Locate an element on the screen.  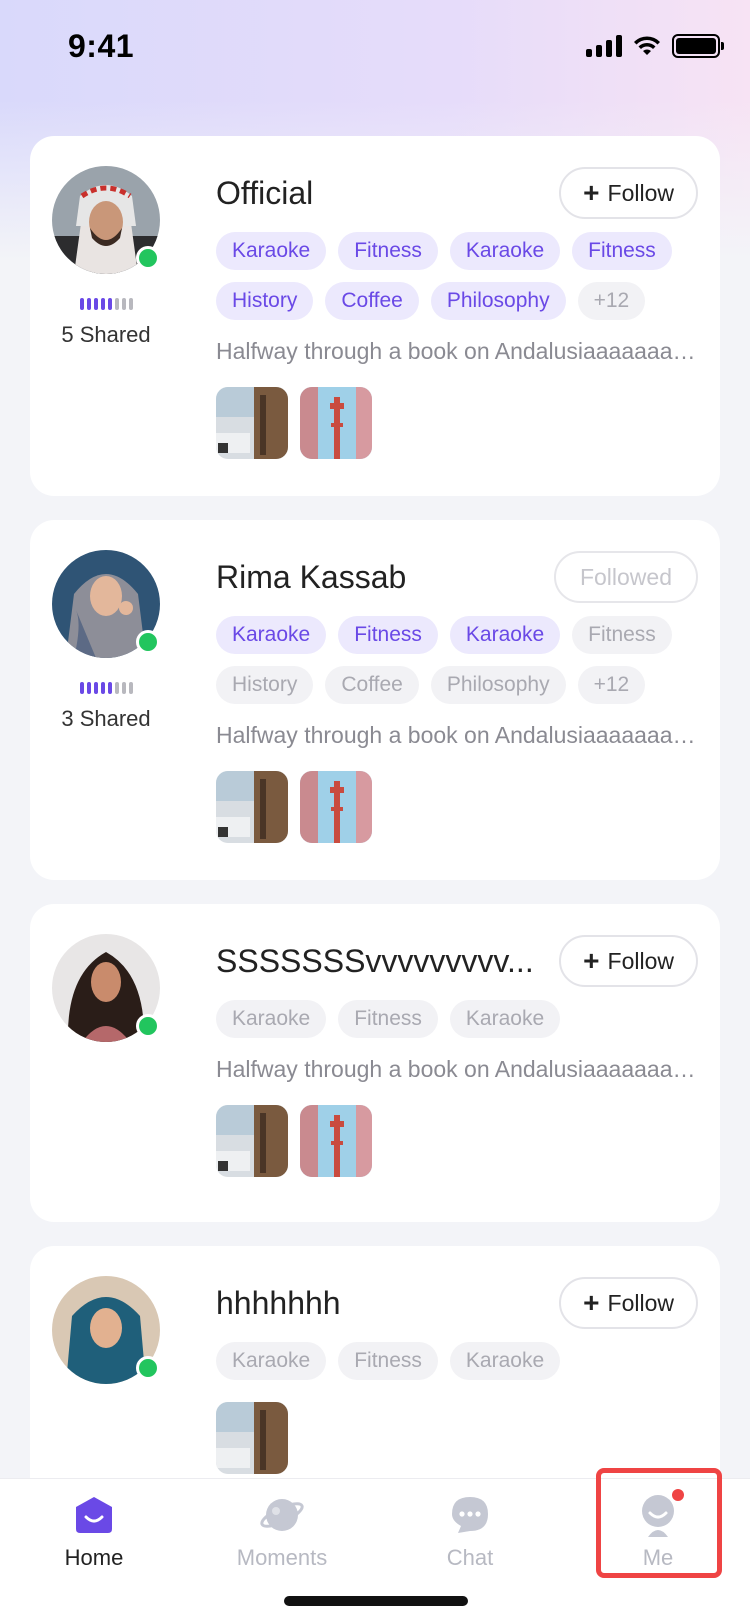
tab-moments-label: Moments is located at coordinates (282, 1557).